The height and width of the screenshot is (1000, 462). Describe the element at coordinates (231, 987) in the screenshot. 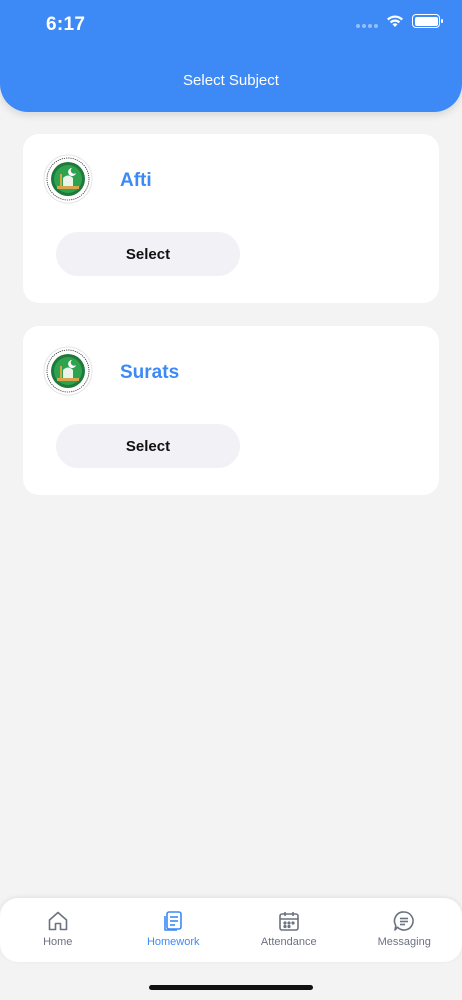

I see `home-indicator` at that location.